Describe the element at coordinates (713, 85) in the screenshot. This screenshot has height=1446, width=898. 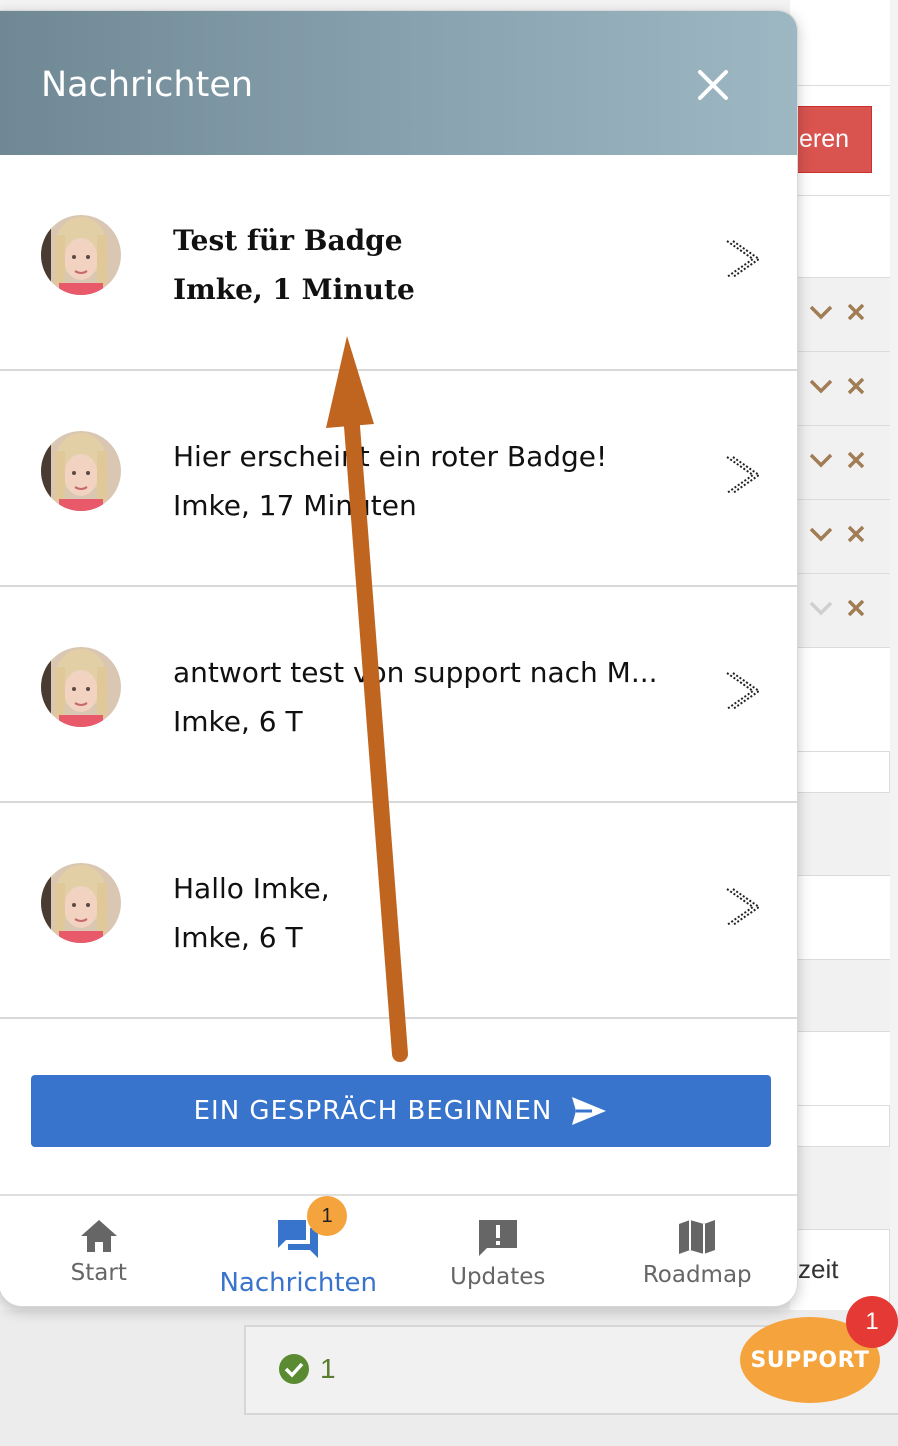
I see `close-icon` at that location.